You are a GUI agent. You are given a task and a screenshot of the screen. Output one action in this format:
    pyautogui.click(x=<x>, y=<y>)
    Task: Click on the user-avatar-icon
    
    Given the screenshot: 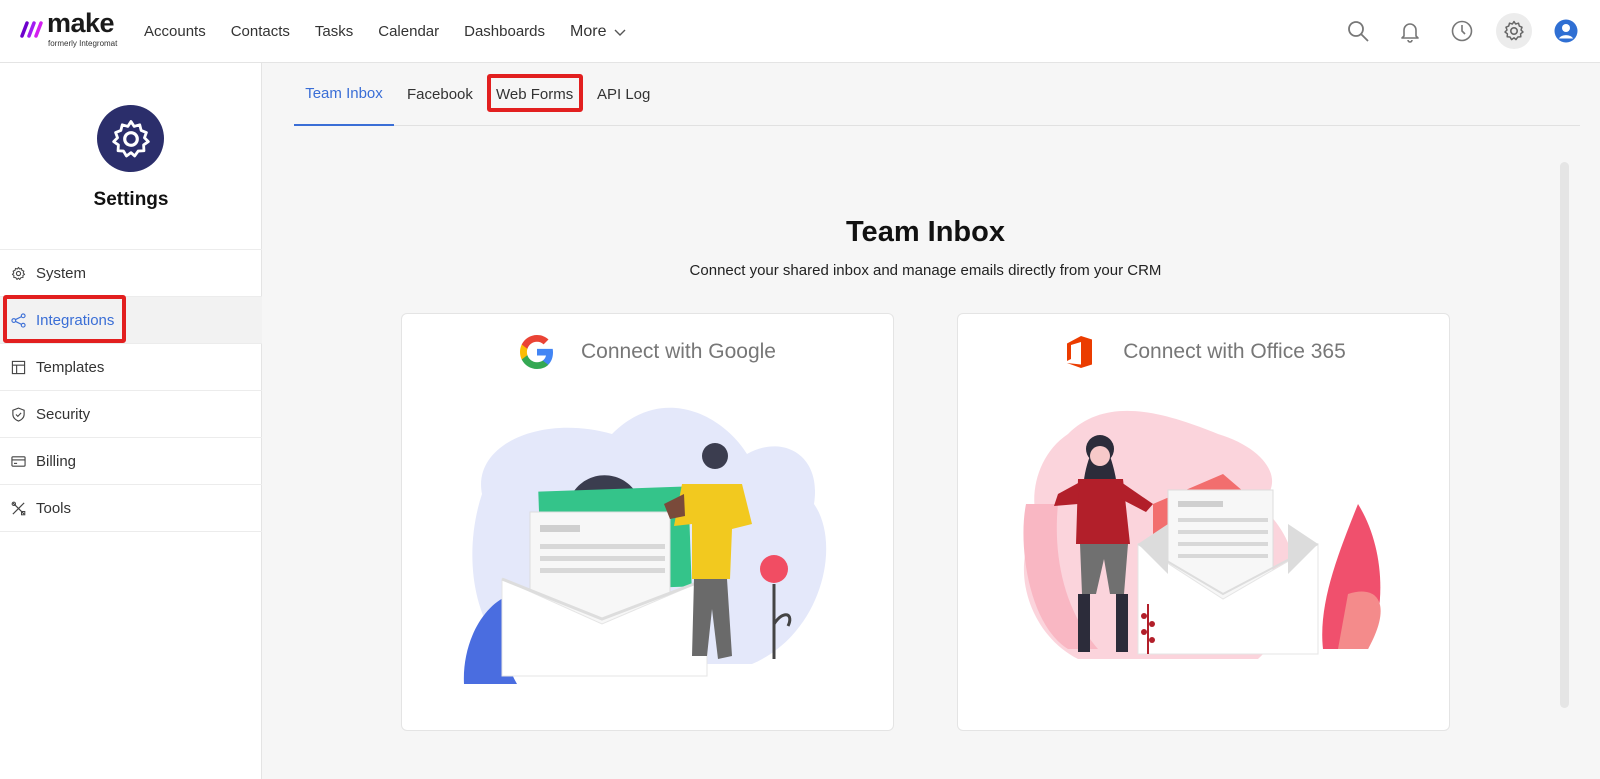 What is the action you would take?
    pyautogui.click(x=1566, y=31)
    